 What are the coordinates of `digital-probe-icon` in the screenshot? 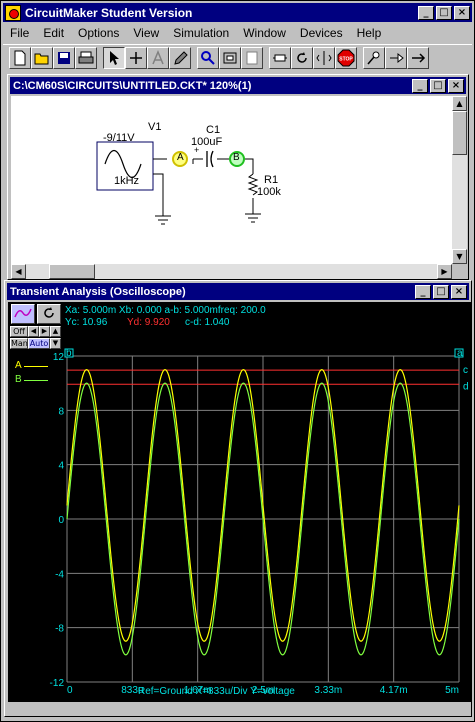 It's located at (374, 58).